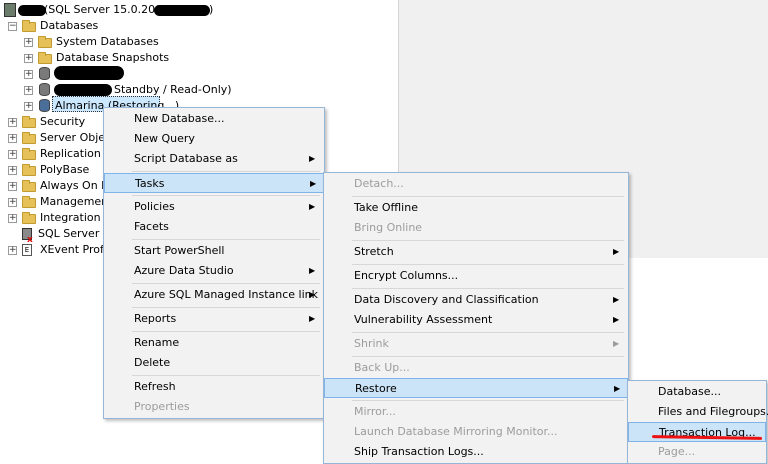 Image resolution: width=768 pixels, height=464 pixels. I want to click on menu-take-offline: Take Offline, so click(476, 208).